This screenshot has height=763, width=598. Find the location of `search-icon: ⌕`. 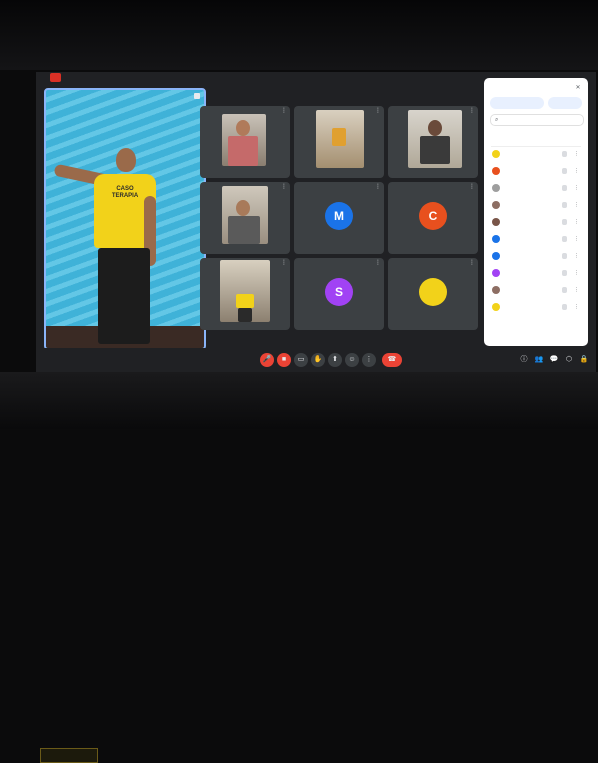

search-icon: ⌕ is located at coordinates (497, 120).